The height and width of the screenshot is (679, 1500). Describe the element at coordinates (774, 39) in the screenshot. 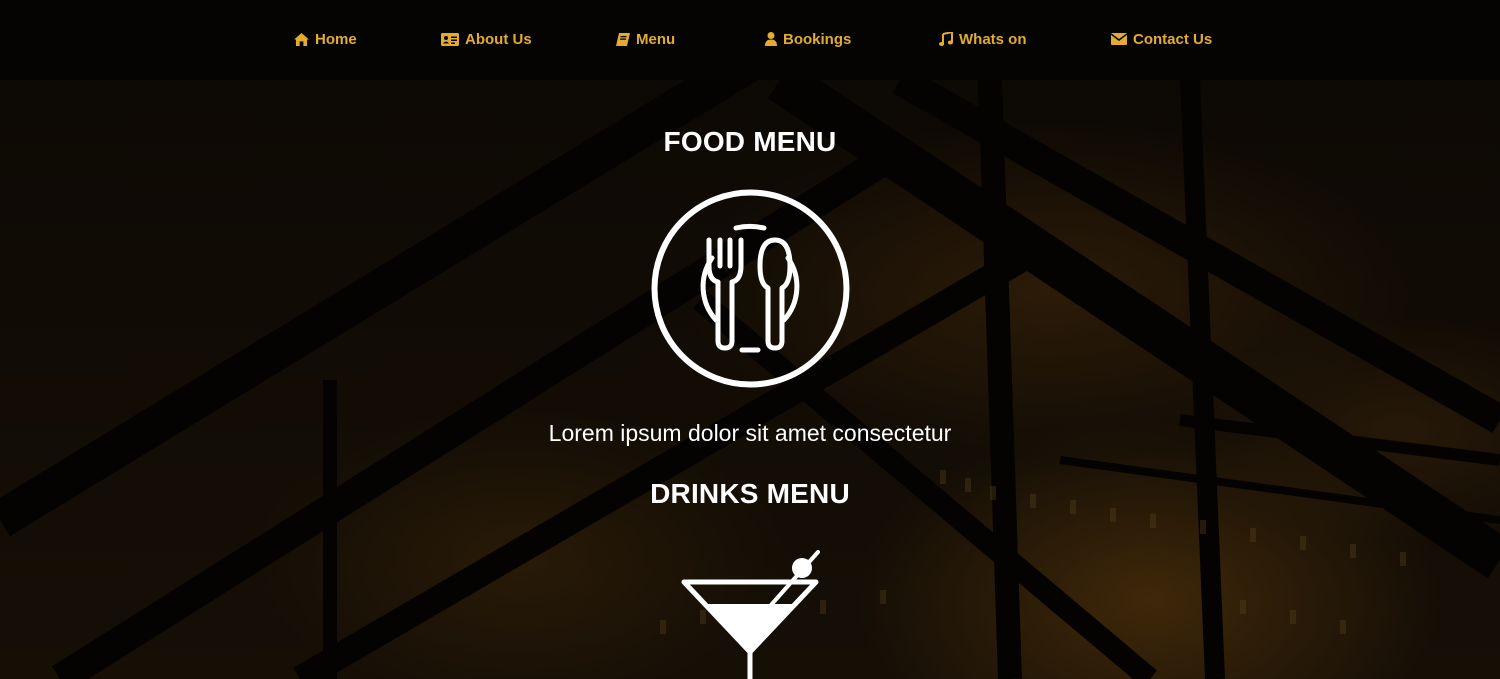

I see `user-icon` at that location.